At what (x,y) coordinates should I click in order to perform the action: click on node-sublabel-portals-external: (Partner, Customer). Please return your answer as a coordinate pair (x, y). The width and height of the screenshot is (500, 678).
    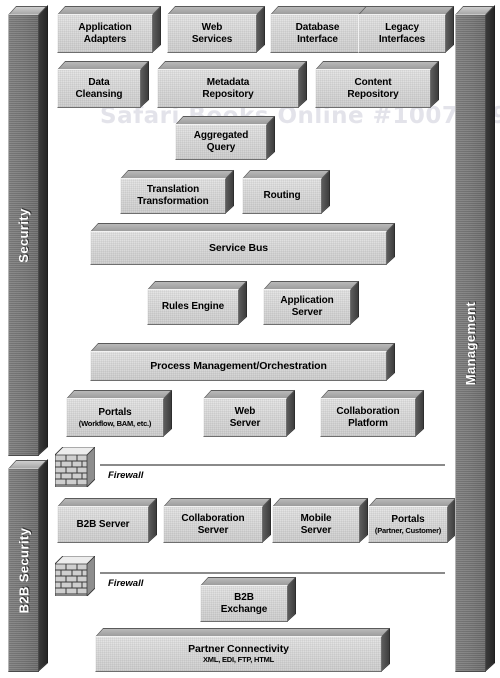
    Looking at the image, I should click on (408, 530).